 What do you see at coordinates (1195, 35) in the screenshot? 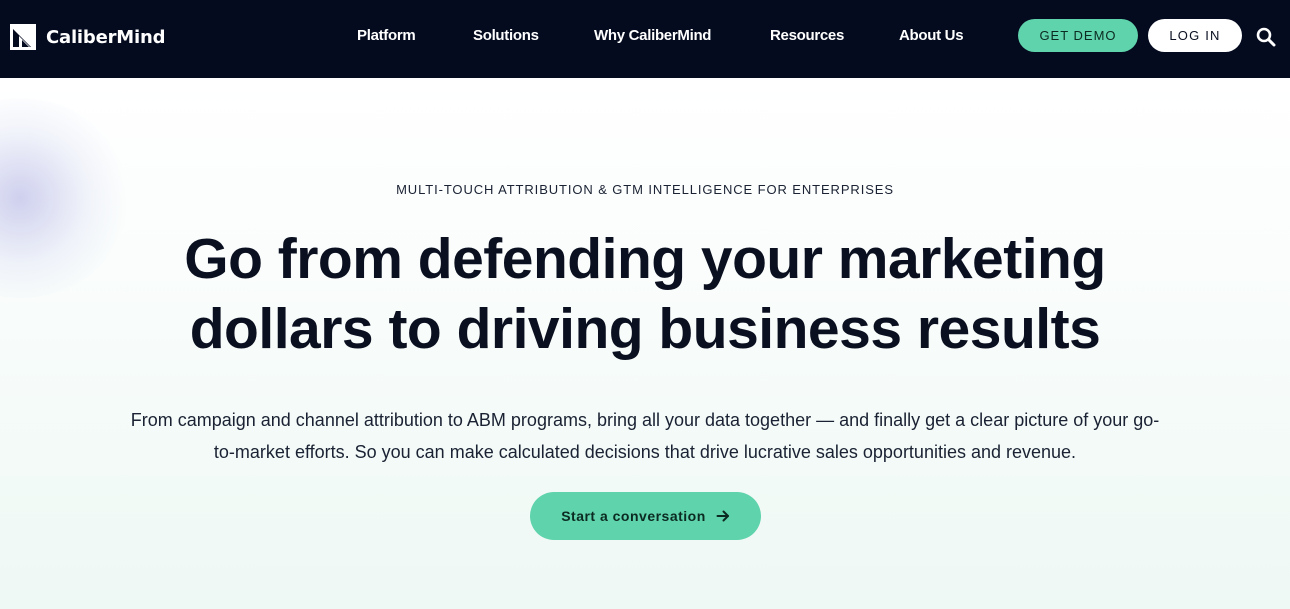
I see `log-in-button: LOG IN` at bounding box center [1195, 35].